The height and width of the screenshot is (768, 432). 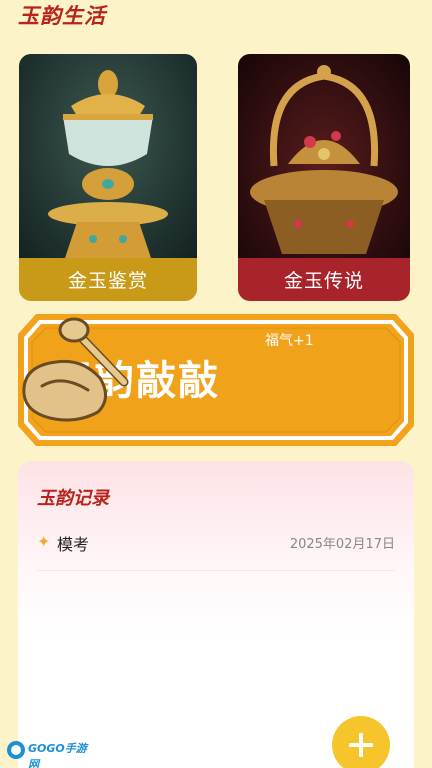 What do you see at coordinates (76, 367) in the screenshot?
I see `wooden-fish-icon` at bounding box center [76, 367].